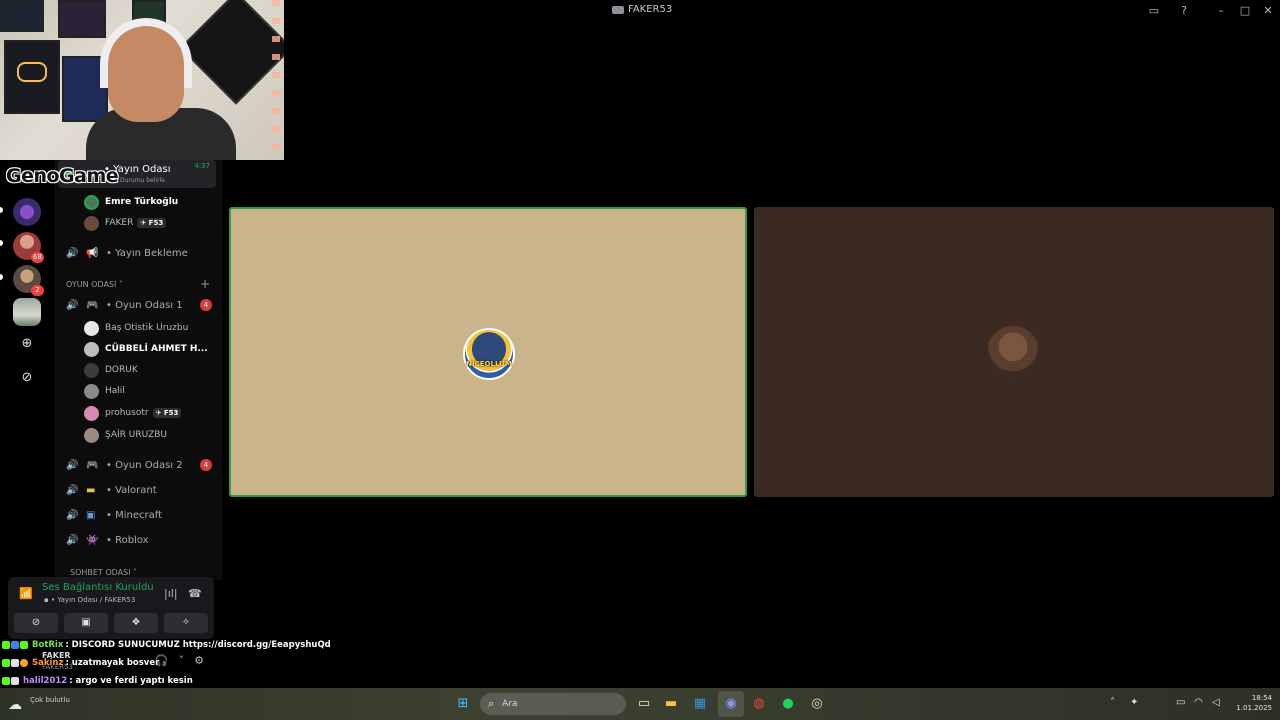 The image size is (1280, 720). What do you see at coordinates (50, 700) in the screenshot?
I see `weather-text: Çok bulutlu` at bounding box center [50, 700].